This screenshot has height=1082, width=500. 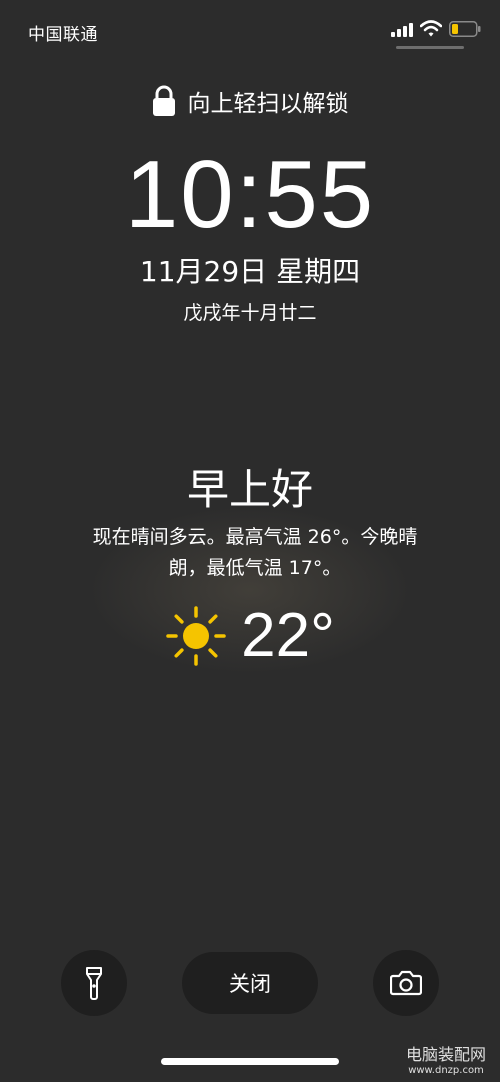 I want to click on flashlight-button, so click(x=94, y=983).